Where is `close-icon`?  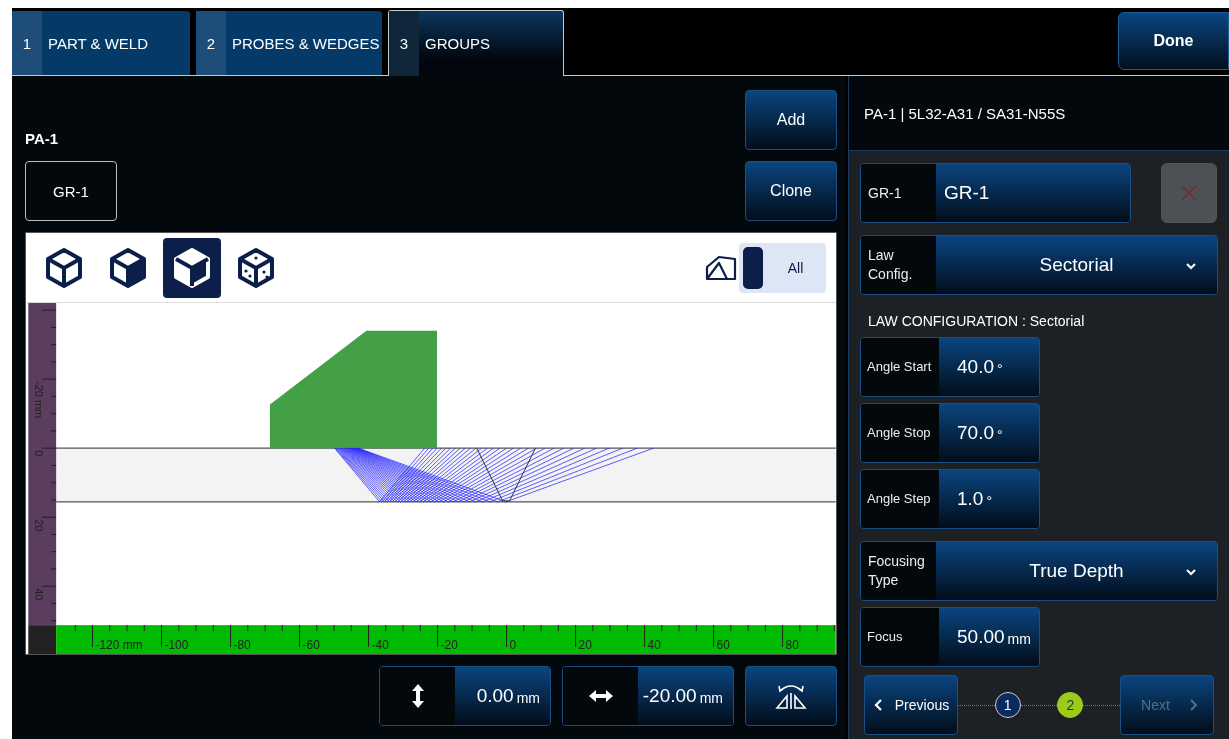 close-icon is located at coordinates (1189, 193).